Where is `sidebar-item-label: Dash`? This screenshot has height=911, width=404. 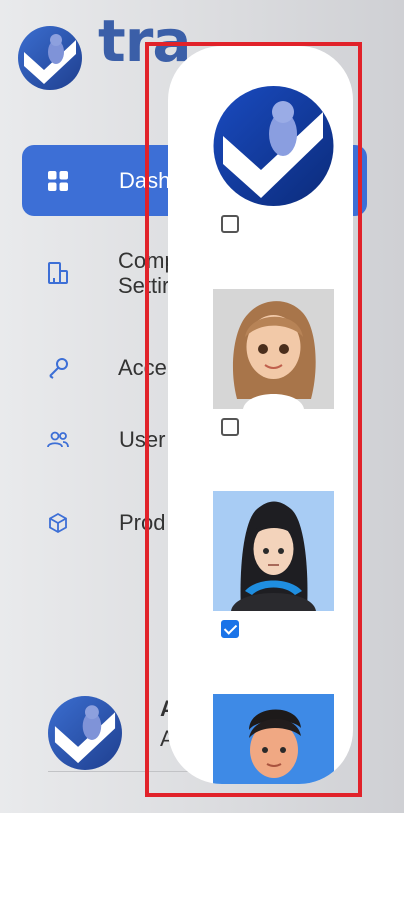 sidebar-item-label: Dash is located at coordinates (145, 180).